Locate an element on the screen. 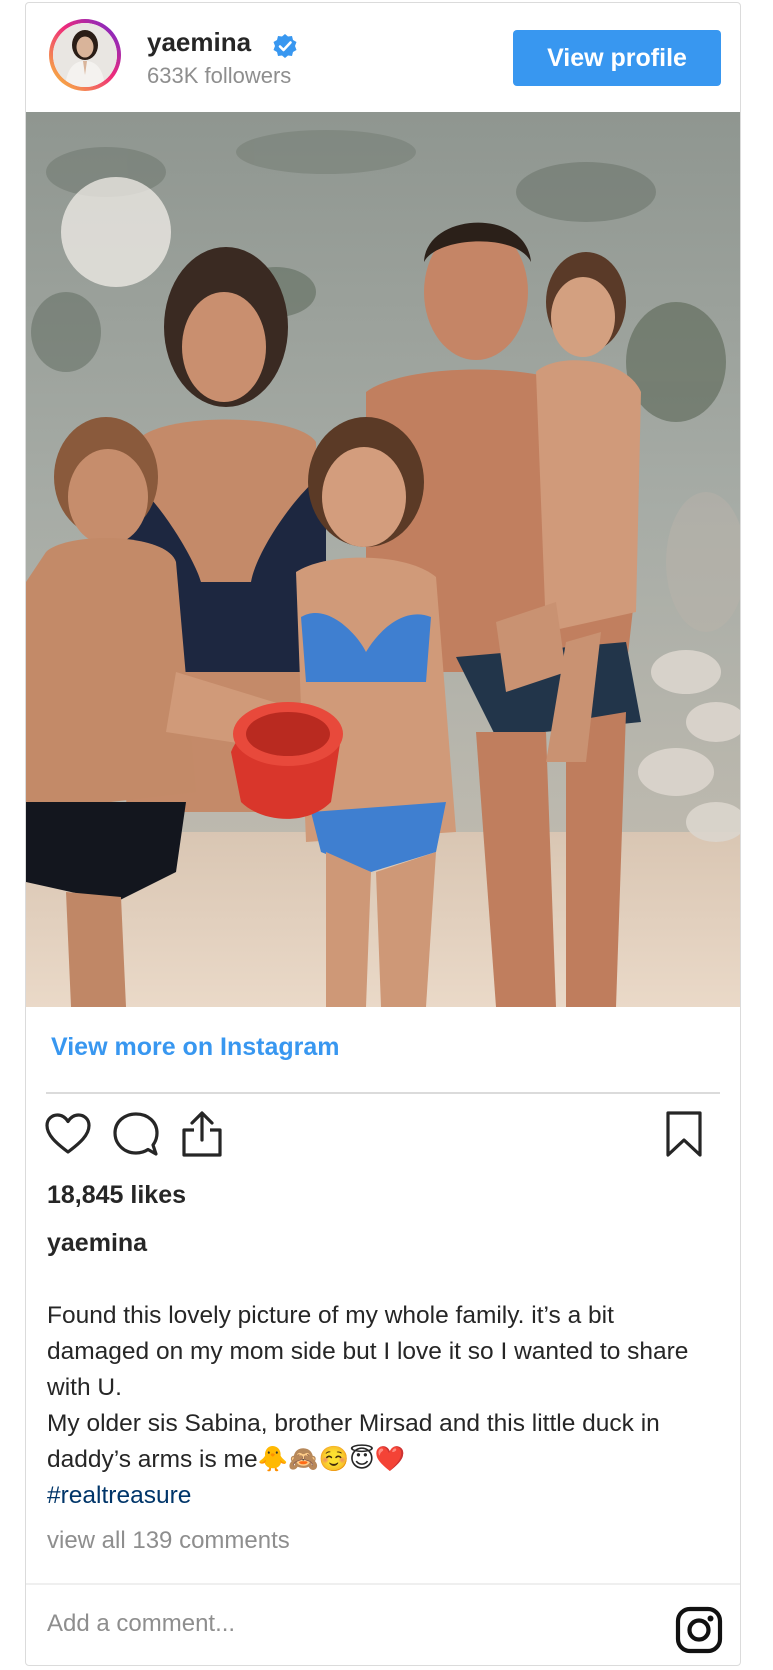 The width and height of the screenshot is (773, 1670). caption-username: yaemina is located at coordinates (97, 1243).